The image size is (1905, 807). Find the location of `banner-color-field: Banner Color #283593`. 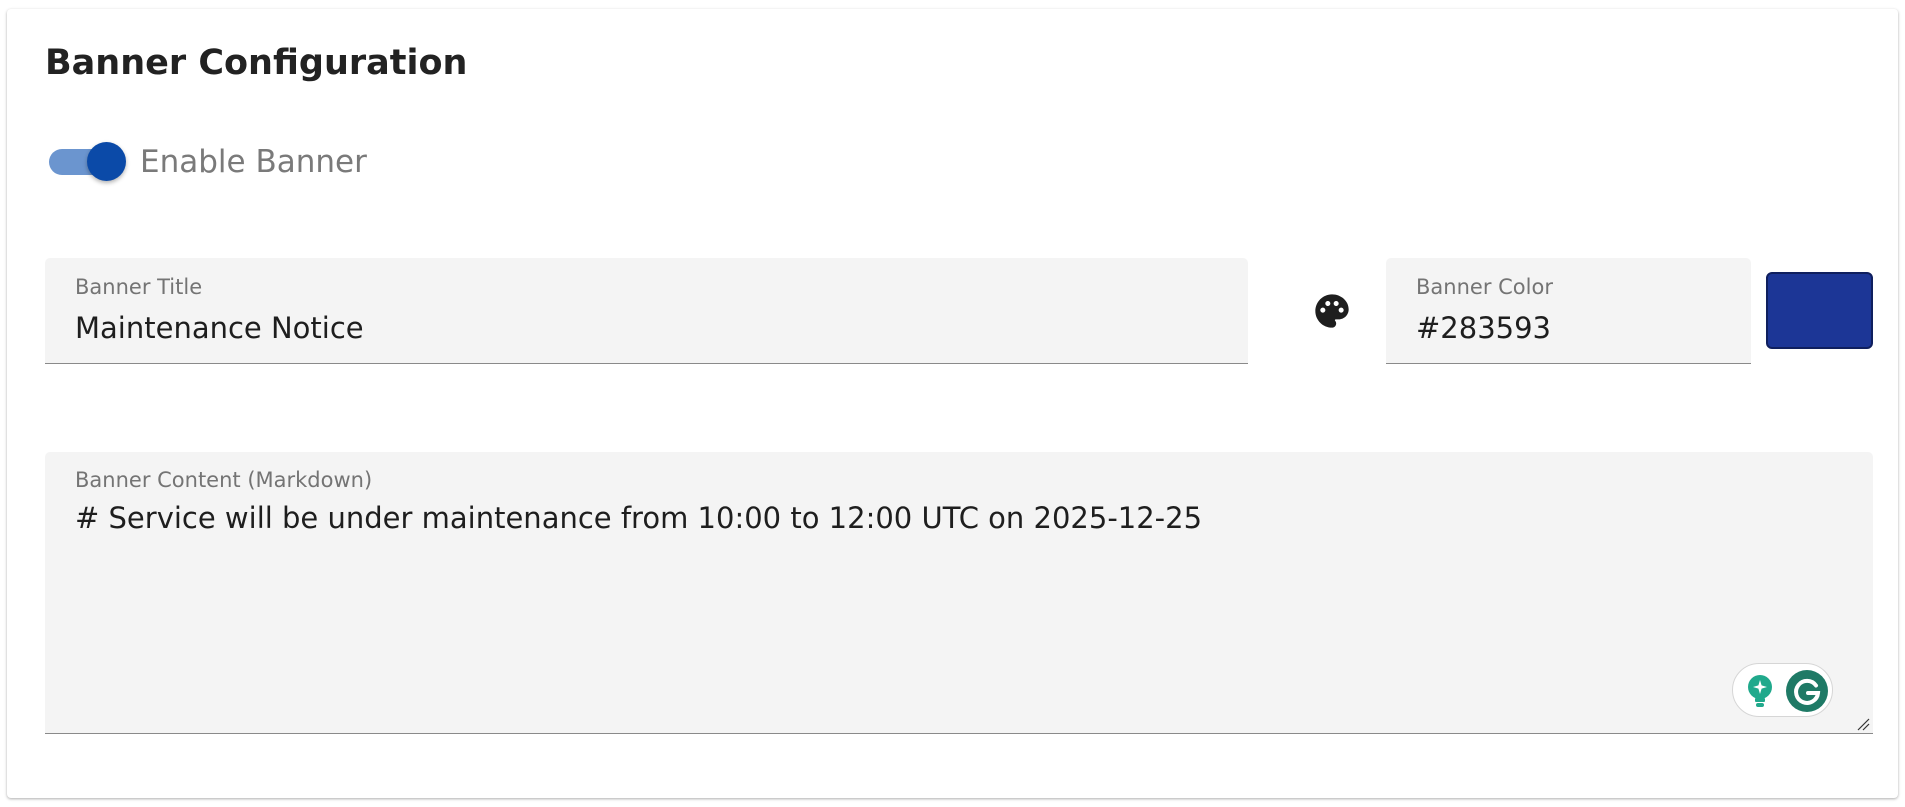

banner-color-field: Banner Color #283593 is located at coordinates (1568, 311).